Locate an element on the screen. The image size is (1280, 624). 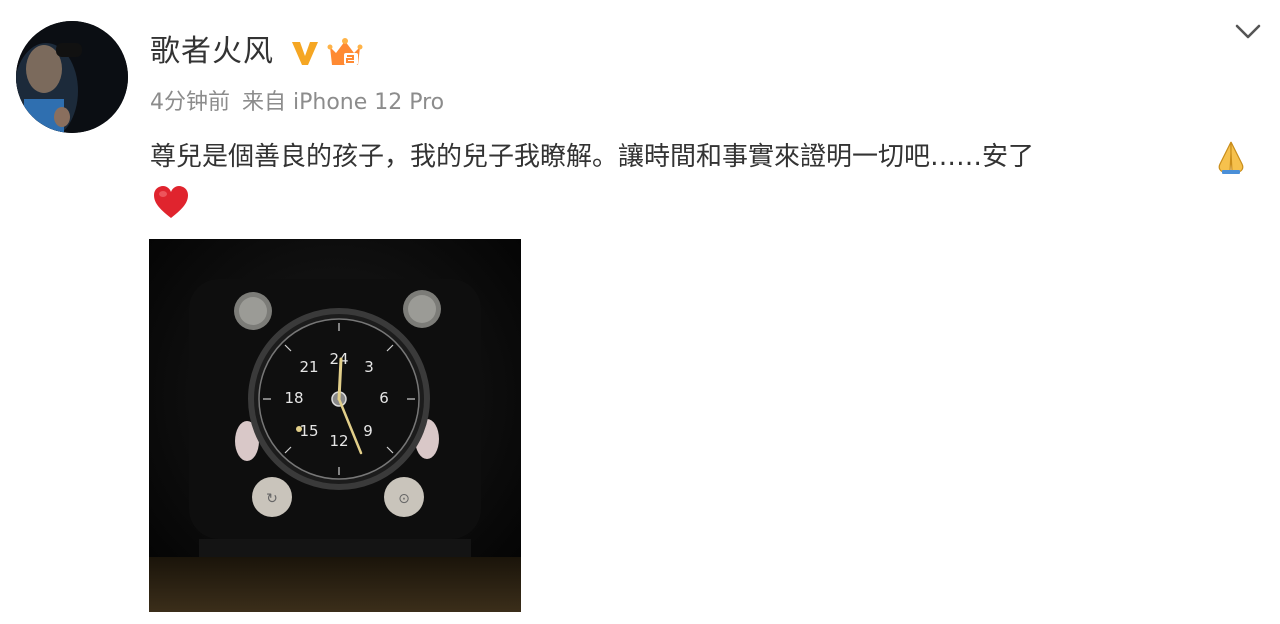
red-heart-icon is located at coordinates (171, 202).